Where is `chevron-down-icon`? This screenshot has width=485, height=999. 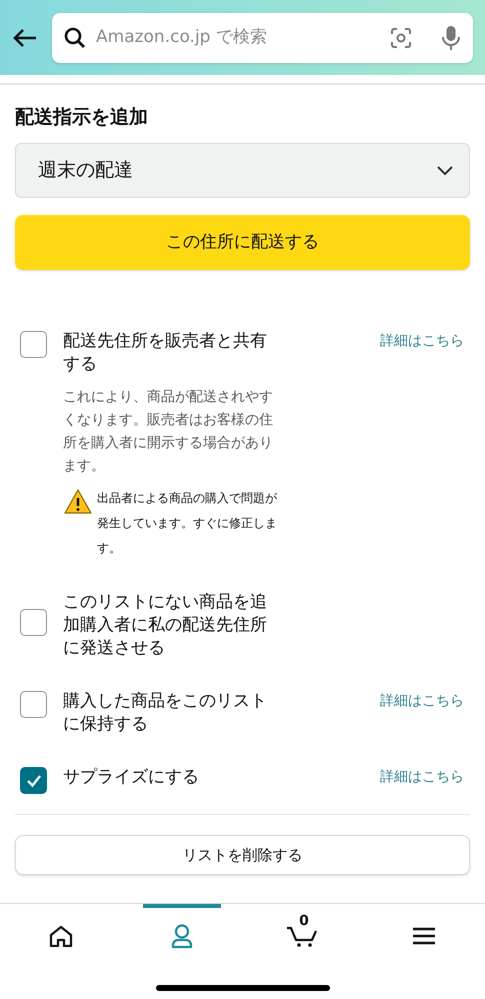
chevron-down-icon is located at coordinates (445, 171).